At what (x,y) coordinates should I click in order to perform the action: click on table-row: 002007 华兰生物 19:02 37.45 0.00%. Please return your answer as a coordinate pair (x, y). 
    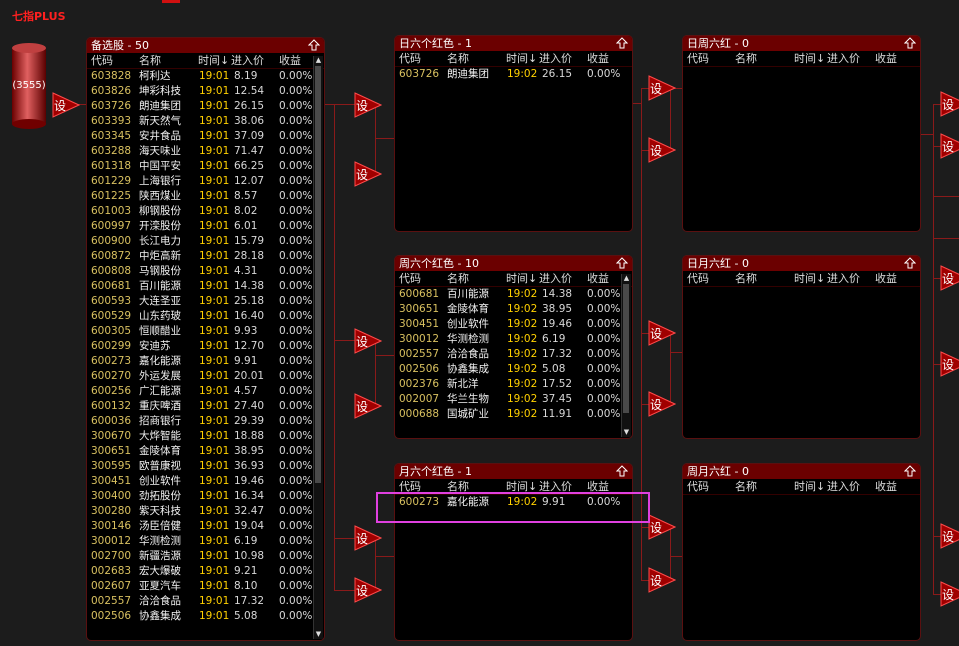
    Looking at the image, I should click on (513, 399).